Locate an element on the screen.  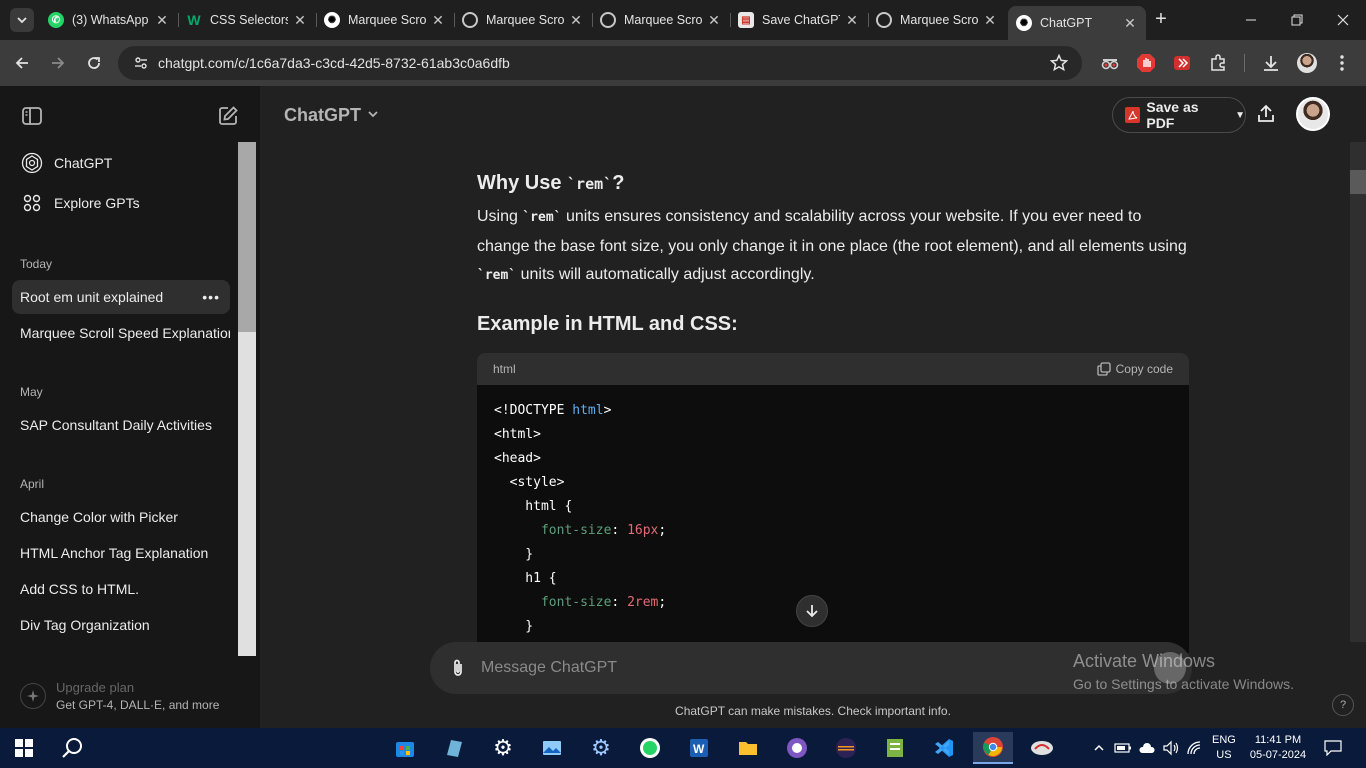
windows-taskbar: ⚙ ⚙ W ENG US 11:41 PM 05-07-2024 is located at coordinates (683, 748).